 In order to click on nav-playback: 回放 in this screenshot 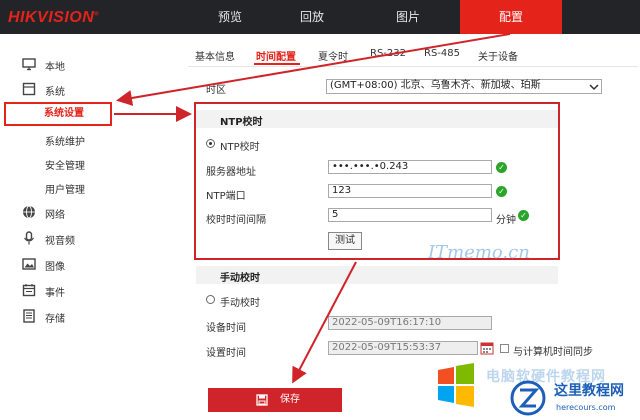, I will do `click(312, 17)`.